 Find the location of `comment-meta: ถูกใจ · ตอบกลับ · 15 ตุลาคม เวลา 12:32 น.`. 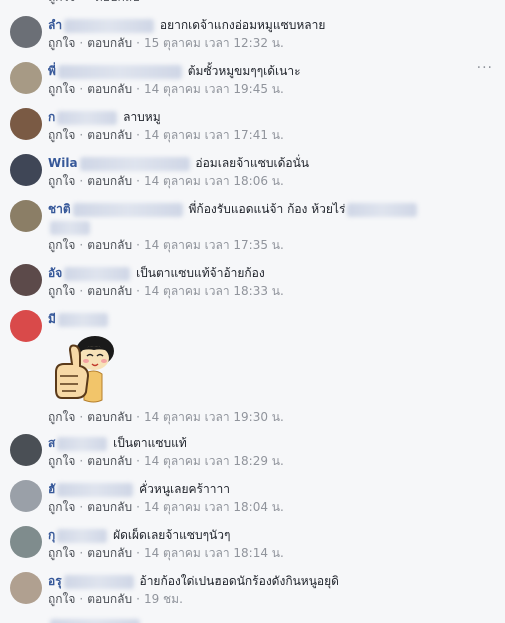

comment-meta: ถูกใจ · ตอบกลับ · 15 ตุลาคม เวลา 12:32 น. is located at coordinates (166, 43).